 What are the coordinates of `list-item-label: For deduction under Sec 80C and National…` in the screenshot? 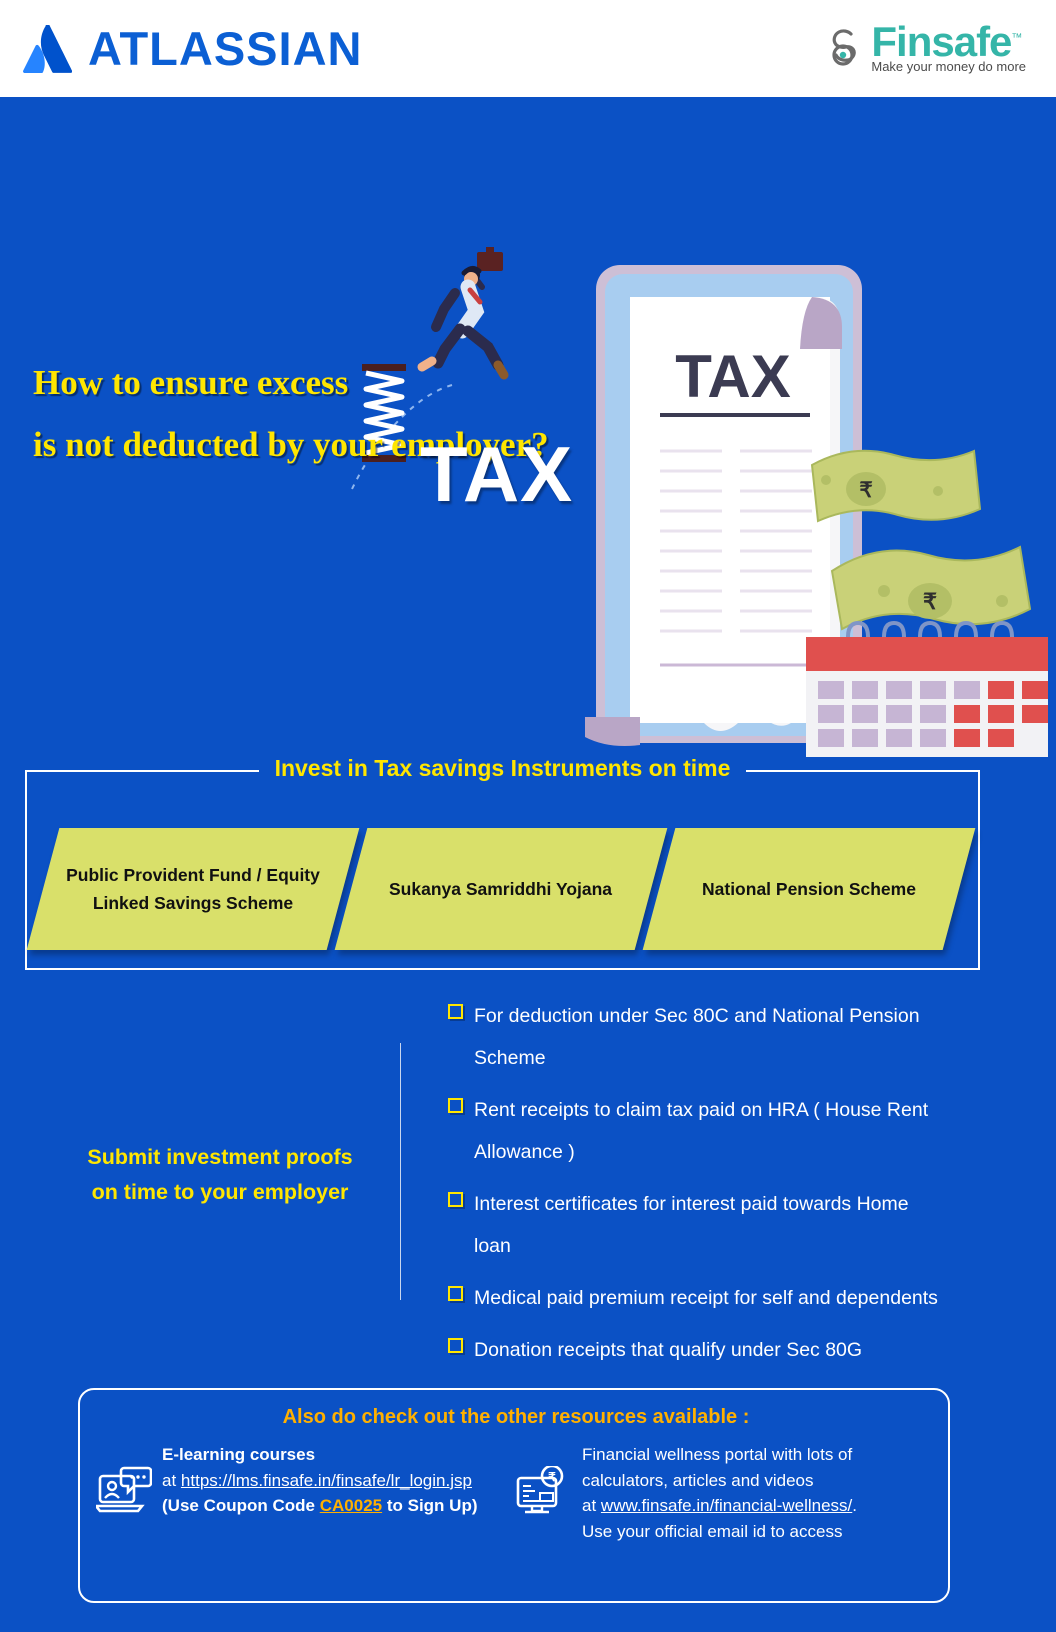 It's located at (697, 1037).